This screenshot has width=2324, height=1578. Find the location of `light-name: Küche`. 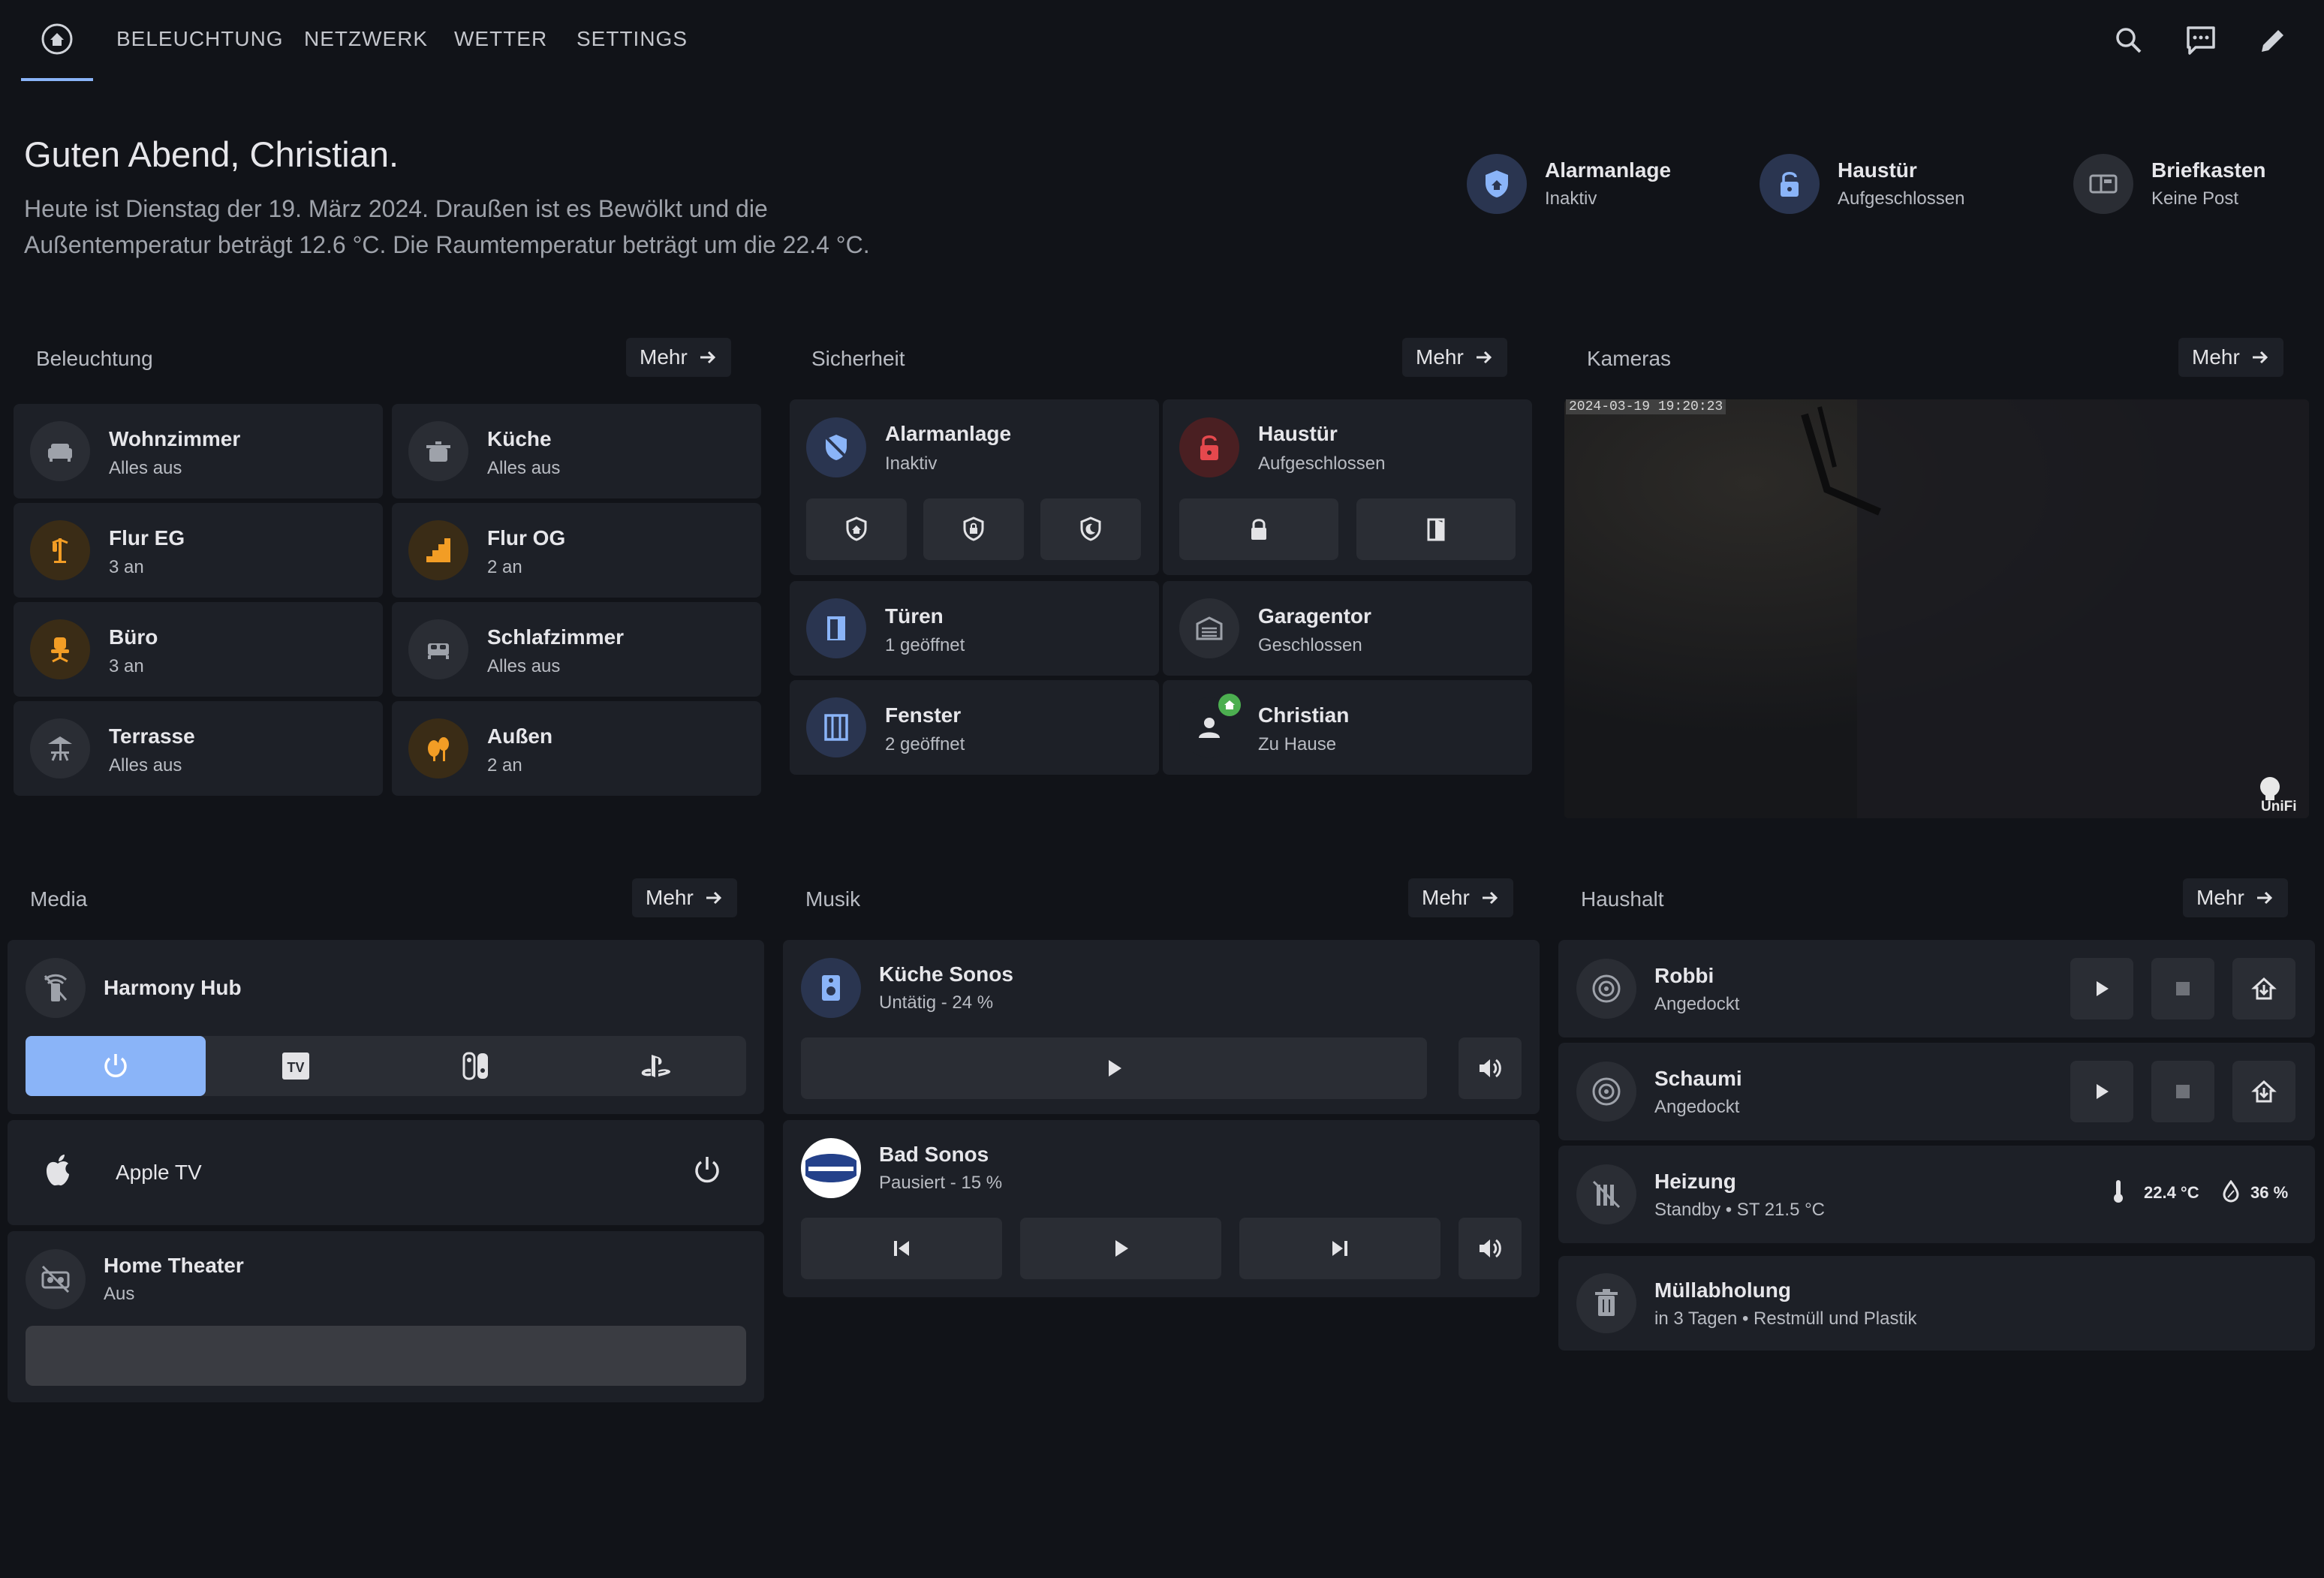

light-name: Küche is located at coordinates (519, 439).